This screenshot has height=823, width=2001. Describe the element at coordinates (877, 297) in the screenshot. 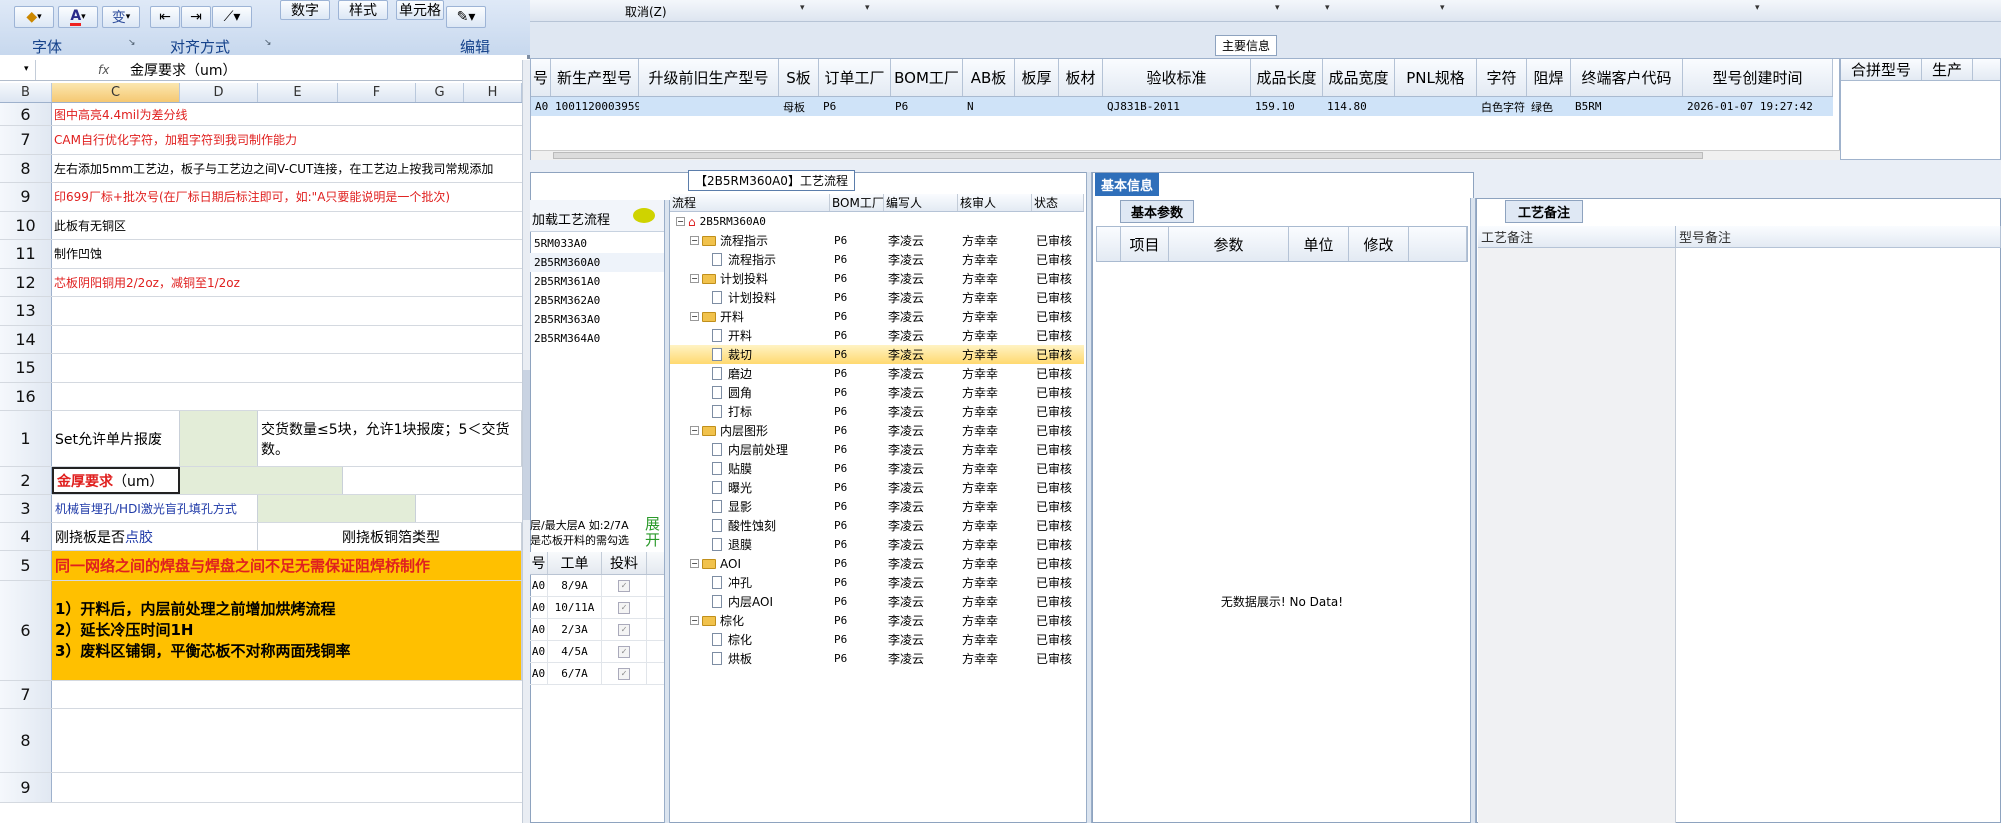

I see `tree-node: 计划投料 P6 李凌云 方幸幸 已审核` at that location.